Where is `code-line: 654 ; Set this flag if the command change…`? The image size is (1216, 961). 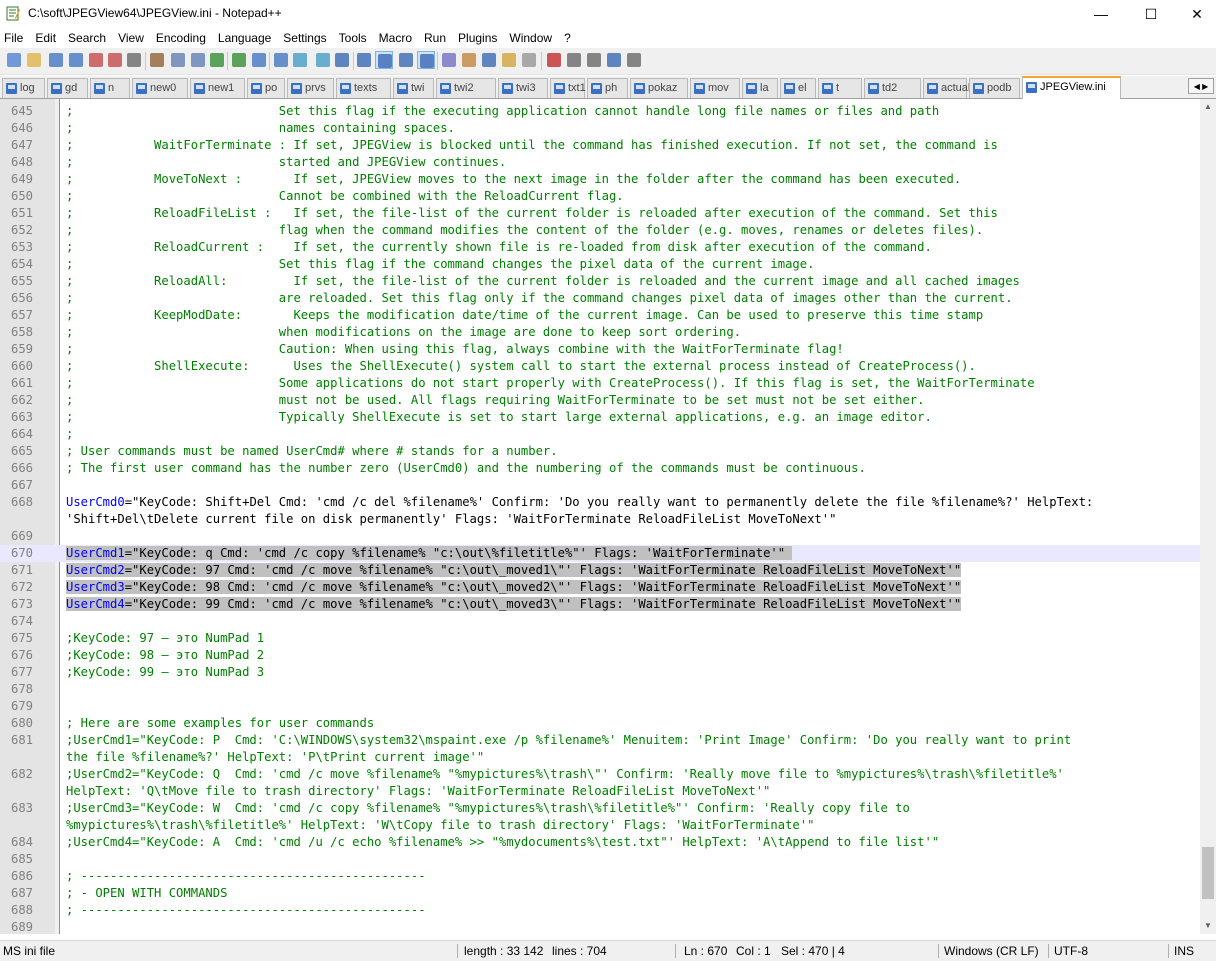
code-line: 654 ; Set this flag if the command change… is located at coordinates (600, 264).